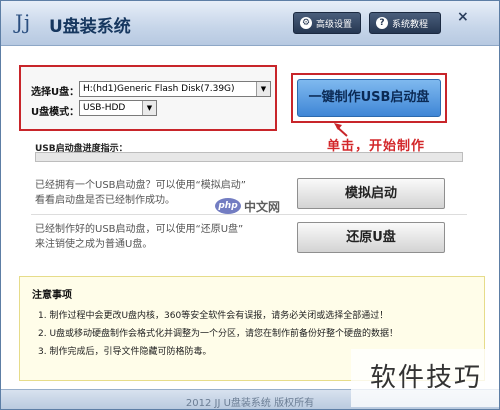 The image size is (500, 410). Describe the element at coordinates (125, 352) in the screenshot. I see `notice-item: 3. 制作完成后，引导文件隐藏可防格防毒。` at that location.